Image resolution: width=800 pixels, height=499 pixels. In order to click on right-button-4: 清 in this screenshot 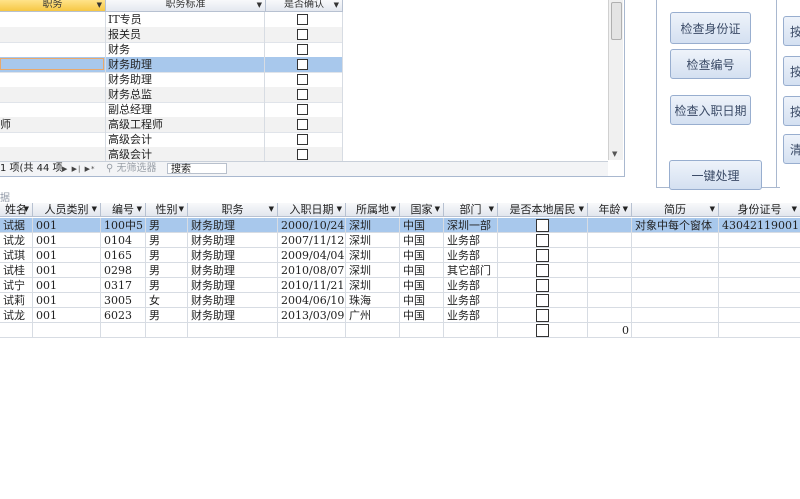, I will do `click(791, 149)`.